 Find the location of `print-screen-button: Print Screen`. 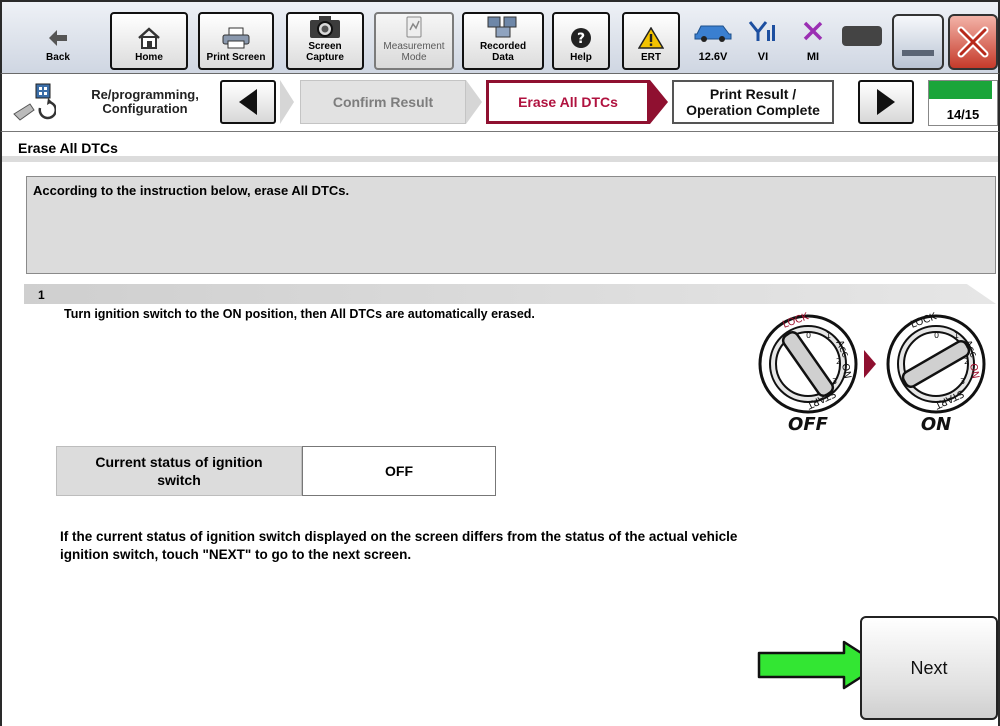

print-screen-button: Print Screen is located at coordinates (236, 41).